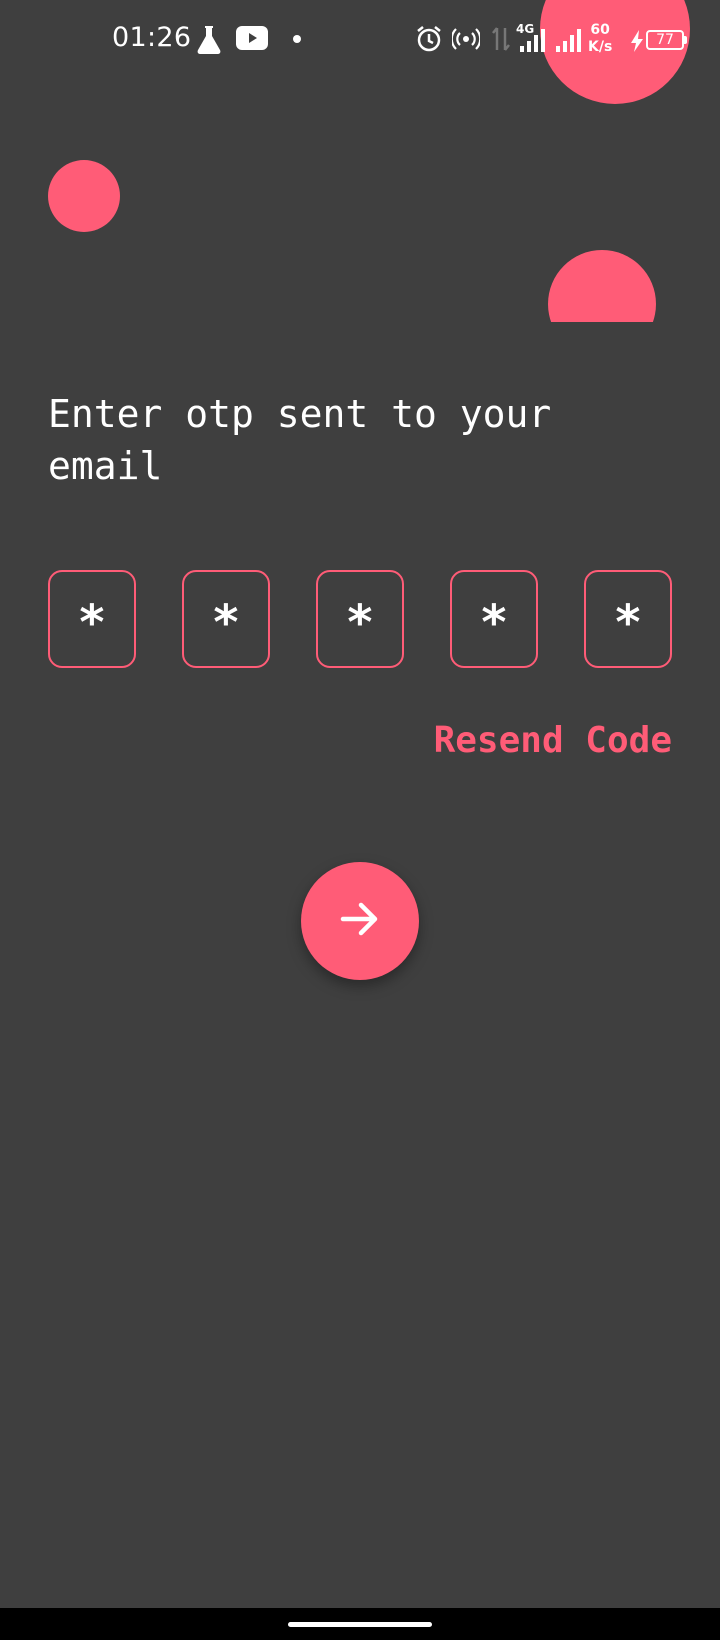 The image size is (720, 1640). I want to click on youtube-icon, so click(252, 38).